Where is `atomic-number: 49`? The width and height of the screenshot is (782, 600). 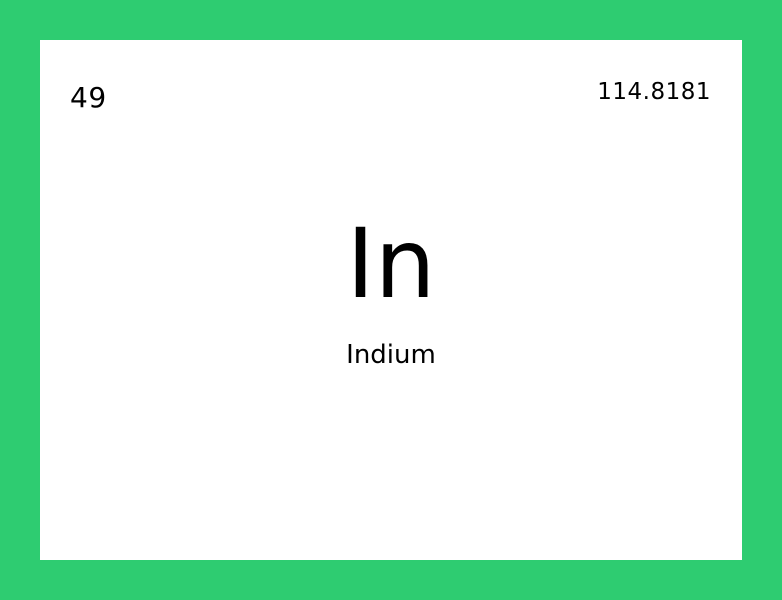
atomic-number: 49 is located at coordinates (88, 97).